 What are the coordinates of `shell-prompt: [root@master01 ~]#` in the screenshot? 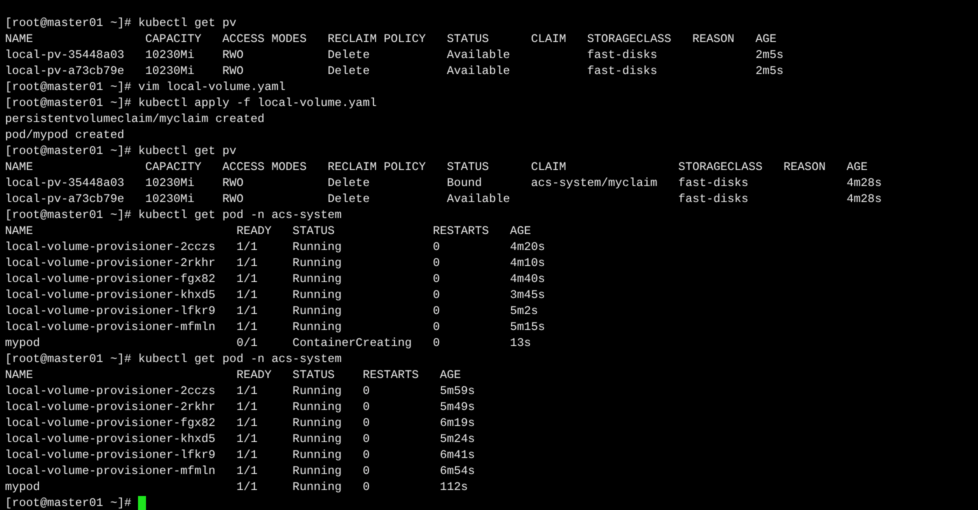 It's located at (68, 502).